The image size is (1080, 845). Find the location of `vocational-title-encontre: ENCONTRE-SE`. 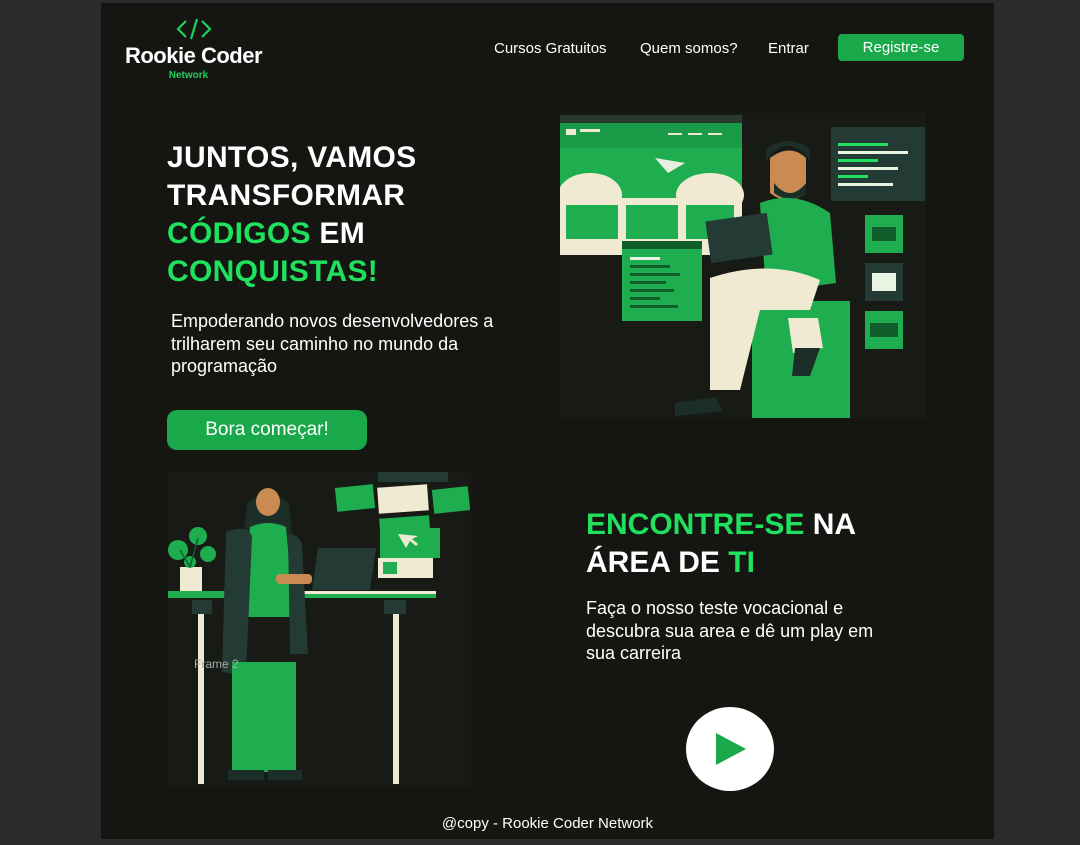

vocational-title-encontre: ENCONTRE-SE is located at coordinates (695, 524).